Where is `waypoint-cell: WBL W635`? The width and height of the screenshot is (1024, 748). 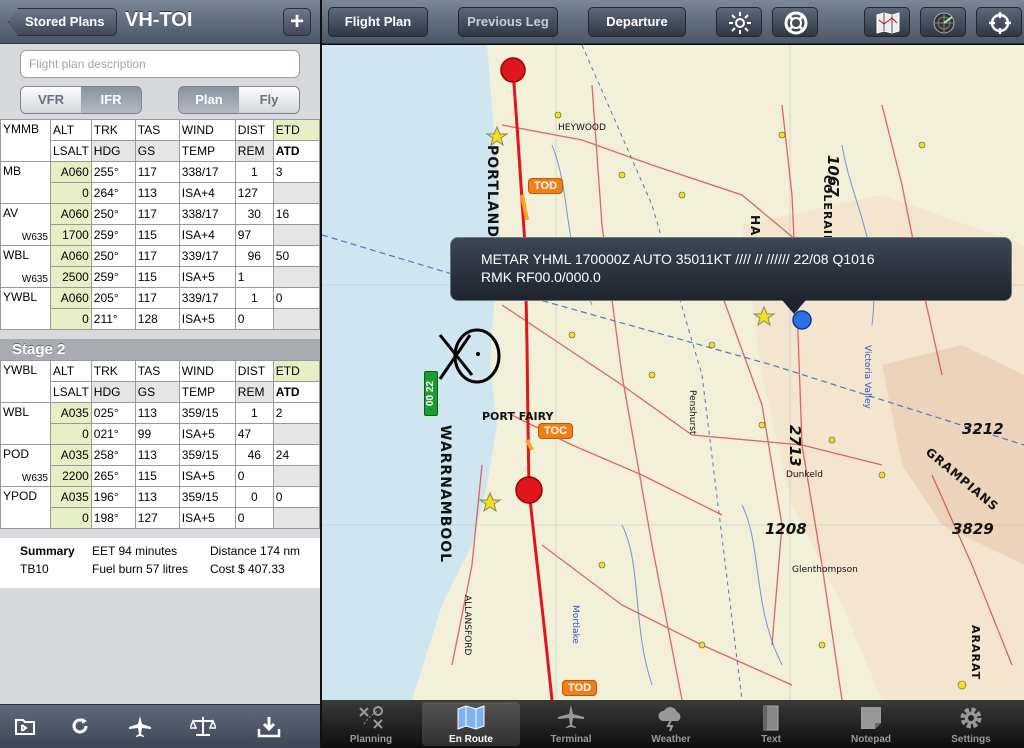
waypoint-cell: WBL W635 is located at coordinates (25, 266).